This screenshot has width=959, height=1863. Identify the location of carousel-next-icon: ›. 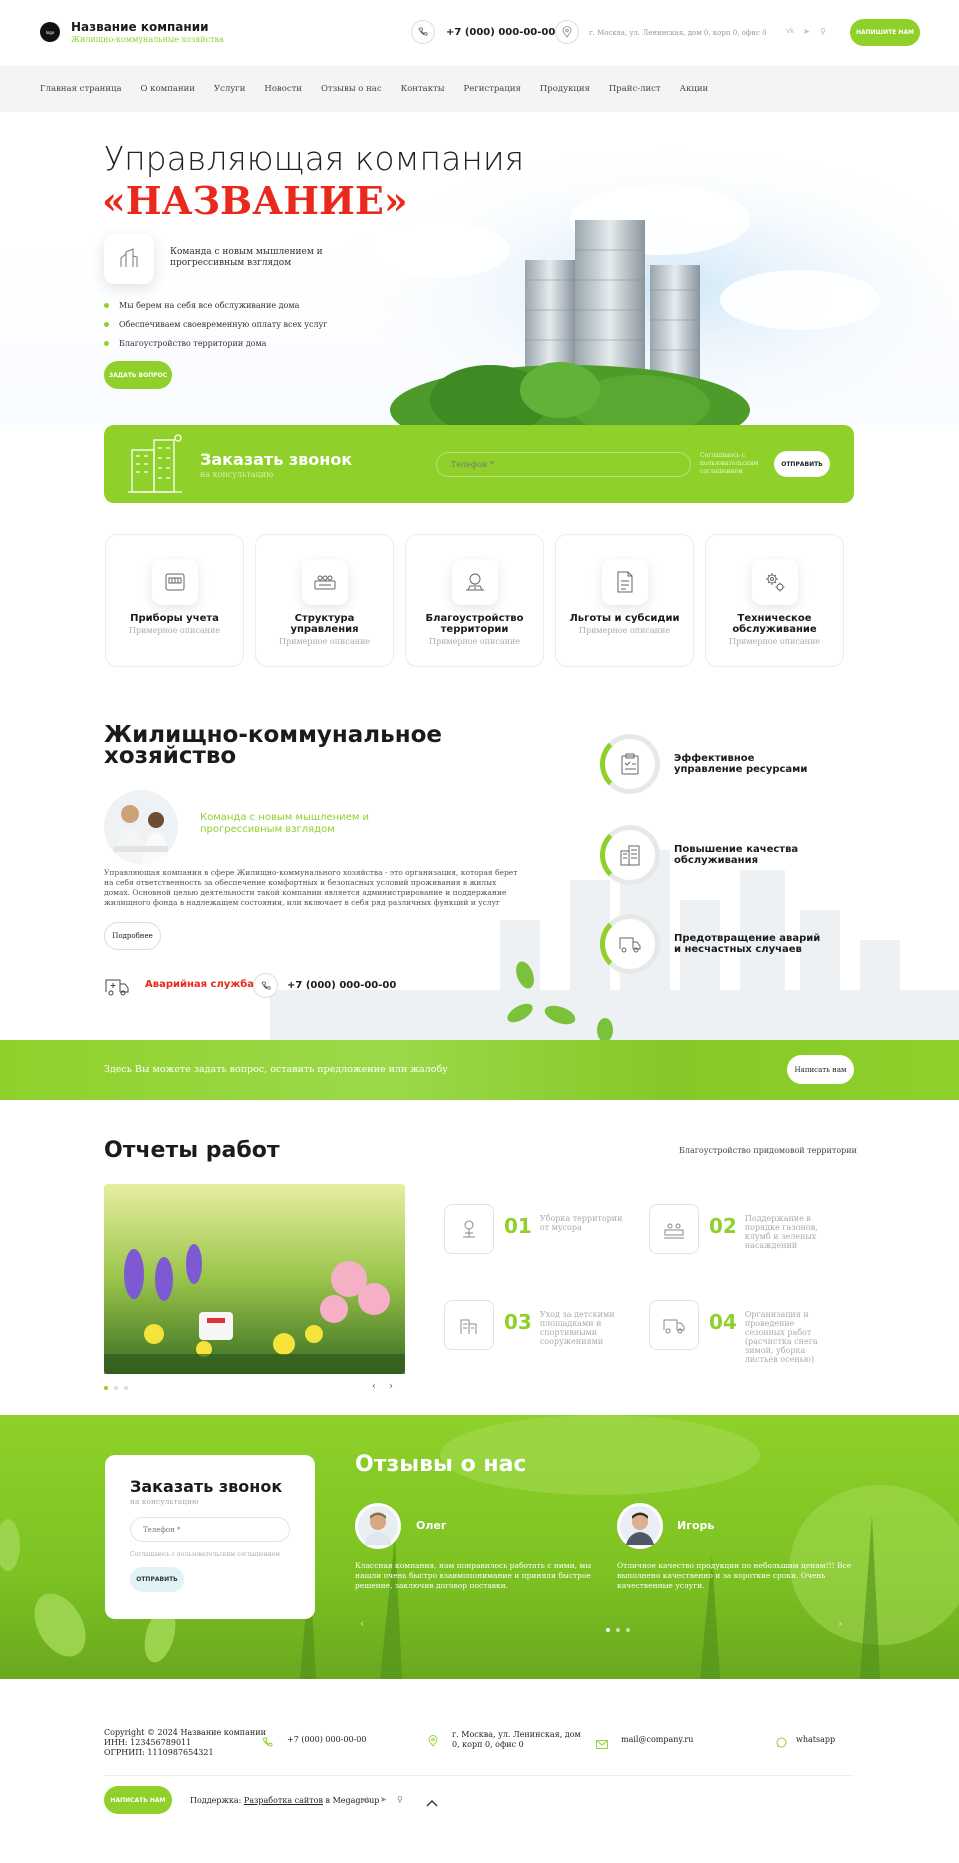
(391, 1386).